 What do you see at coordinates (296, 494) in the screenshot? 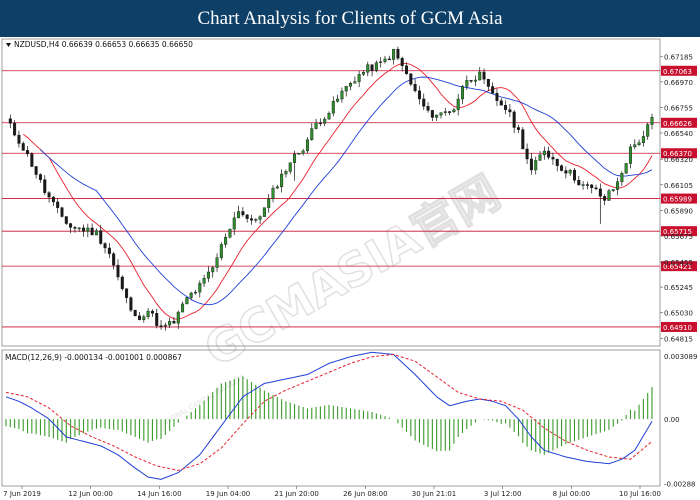
I see `time-axis-tick-label: 21 Jun 20:00` at bounding box center [296, 494].